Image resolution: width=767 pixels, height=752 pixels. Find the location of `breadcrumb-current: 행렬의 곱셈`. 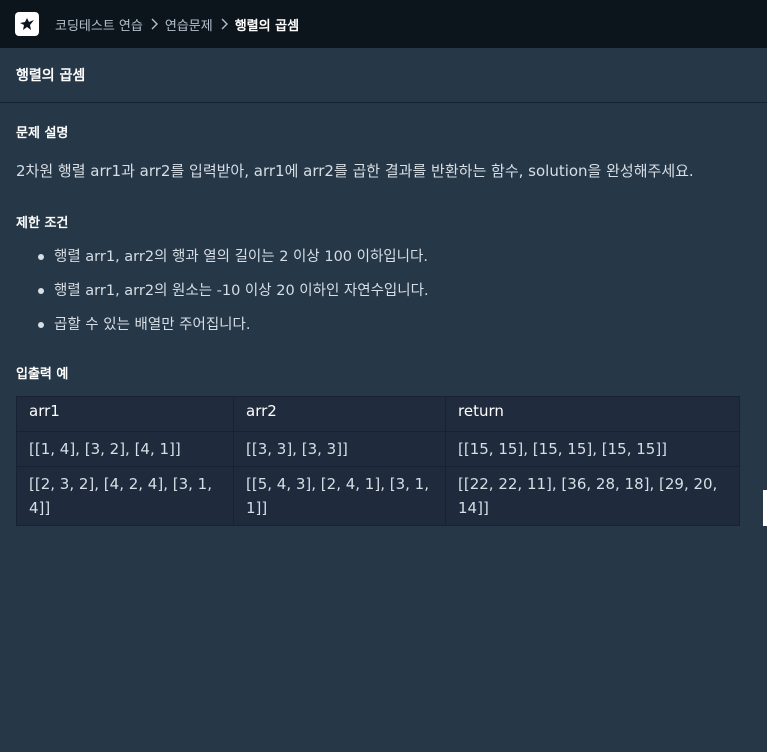

breadcrumb-current: 행렬의 곱셈 is located at coordinates (267, 26).